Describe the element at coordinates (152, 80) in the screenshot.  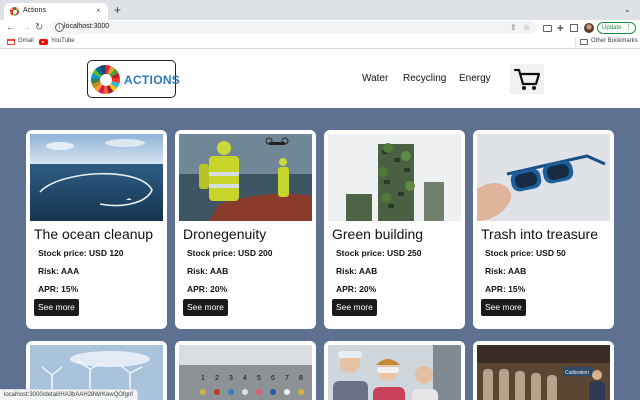
I see `logo-text: ACTIONS` at that location.